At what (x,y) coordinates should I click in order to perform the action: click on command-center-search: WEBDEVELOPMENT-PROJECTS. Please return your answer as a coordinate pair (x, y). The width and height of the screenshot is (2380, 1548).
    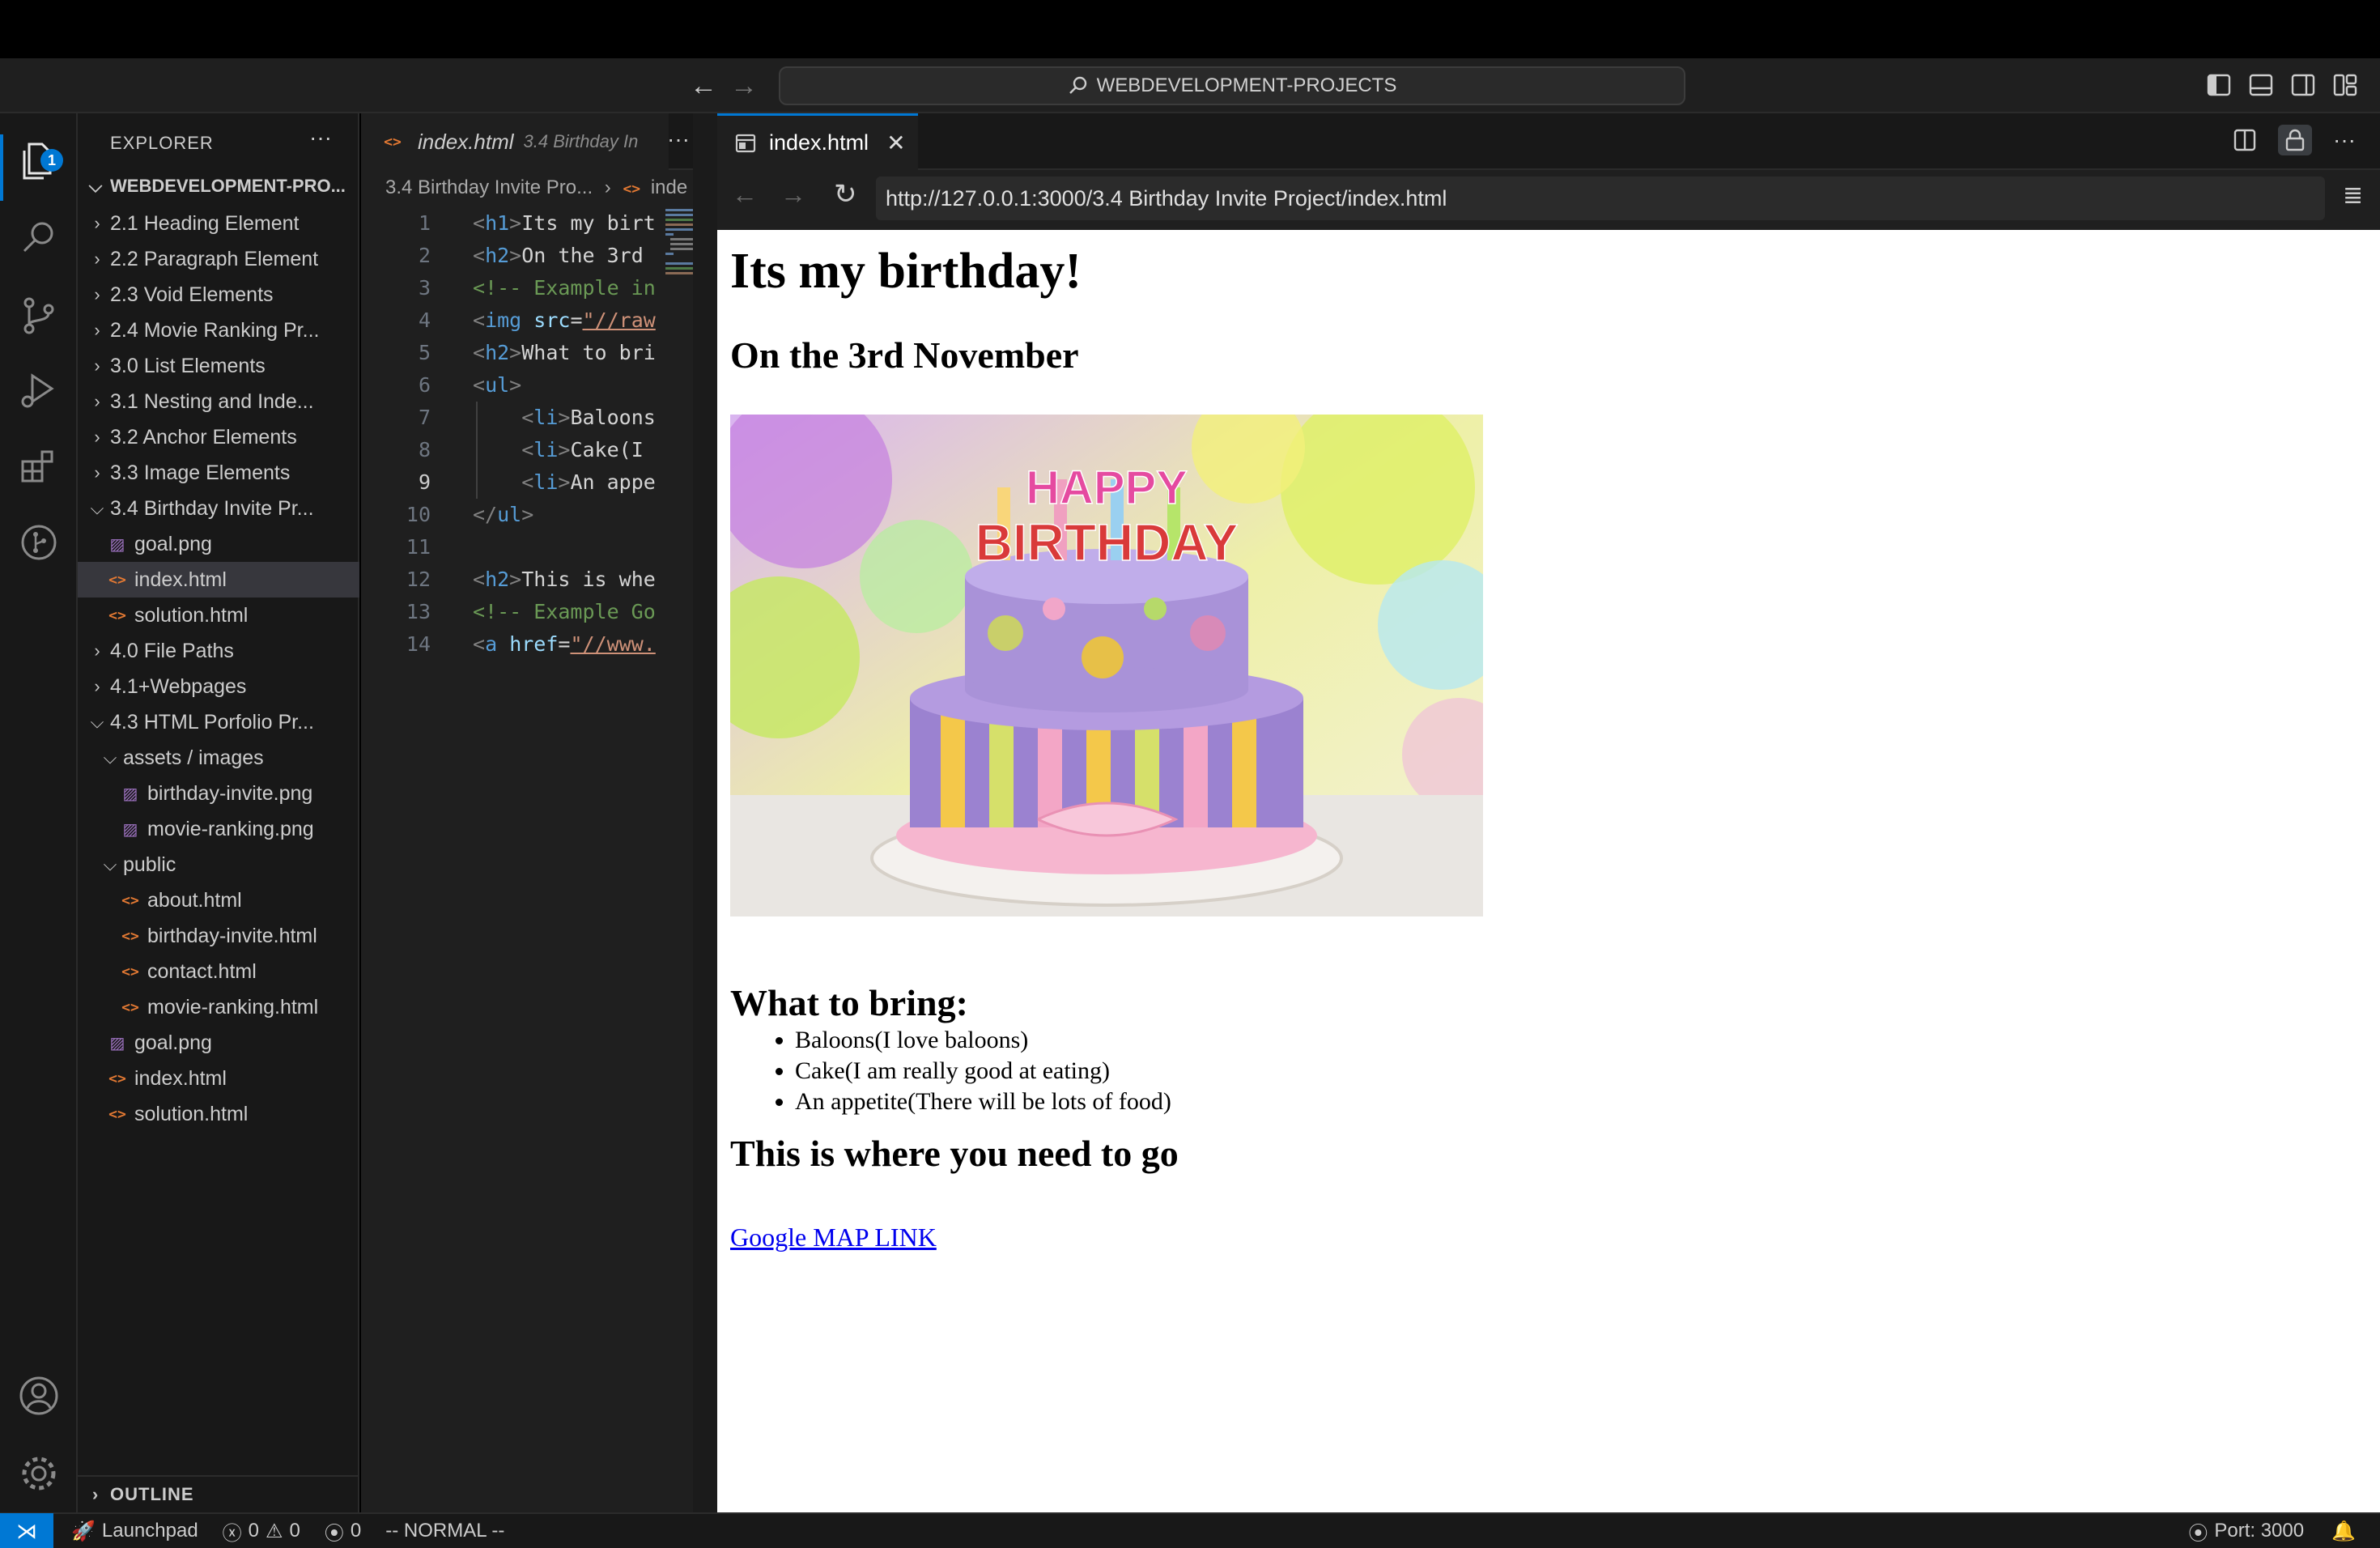
    Looking at the image, I should click on (1232, 85).